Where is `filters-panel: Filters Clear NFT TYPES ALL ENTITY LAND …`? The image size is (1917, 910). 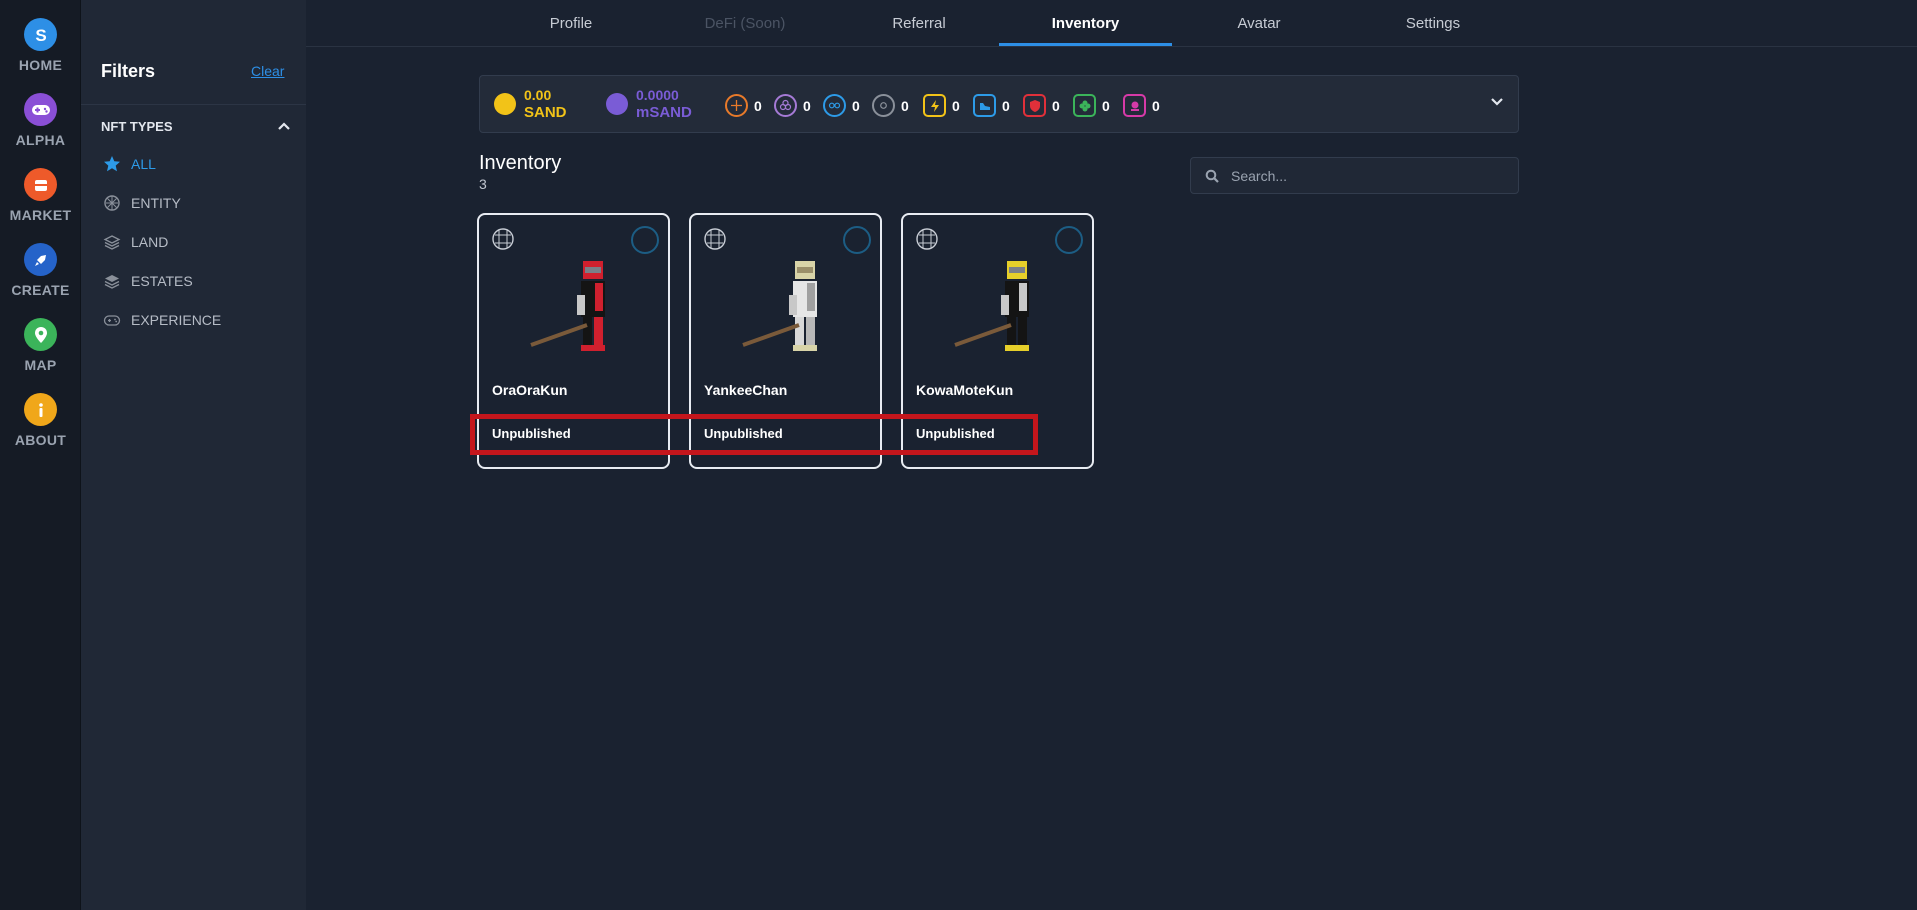
filters-panel: Filters Clear NFT TYPES ALL ENTITY LAND … is located at coordinates (193, 455).